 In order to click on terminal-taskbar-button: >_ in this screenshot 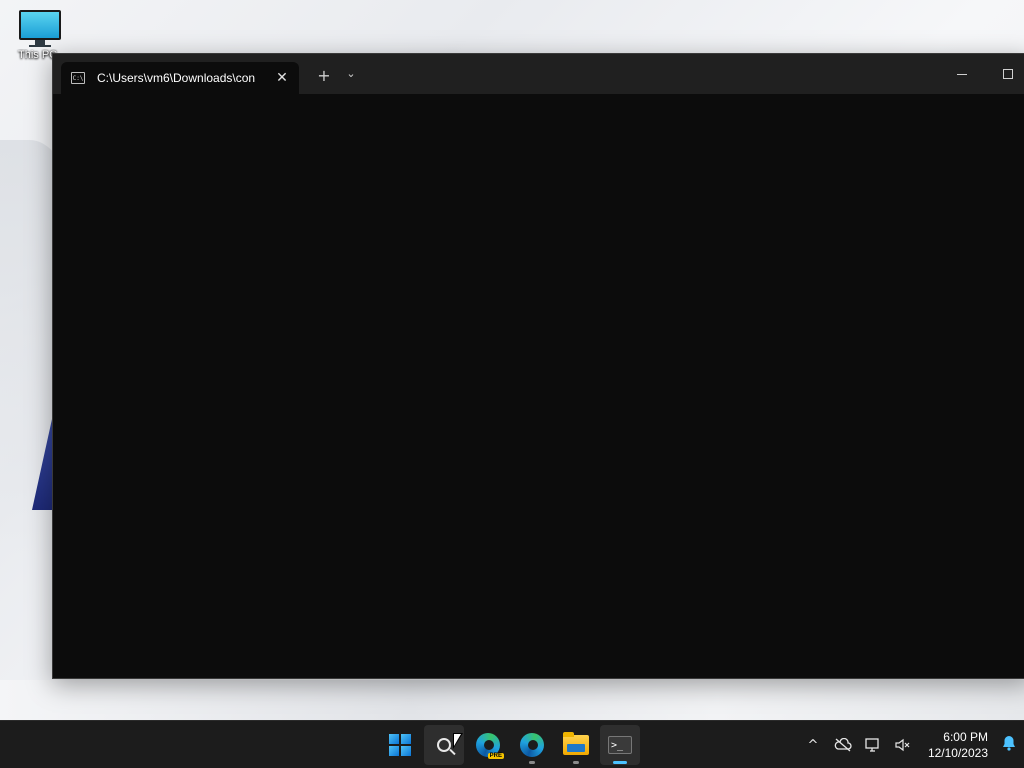, I will do `click(620, 745)`.